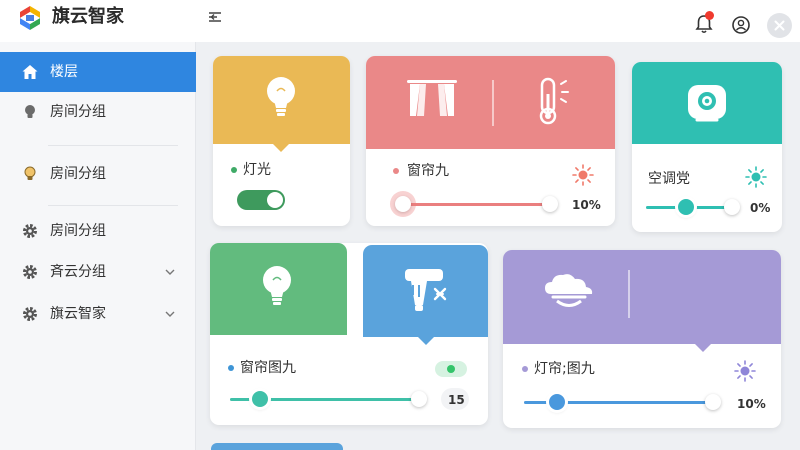  What do you see at coordinates (30, 18) in the screenshot?
I see `app-logo-icon` at bounding box center [30, 18].